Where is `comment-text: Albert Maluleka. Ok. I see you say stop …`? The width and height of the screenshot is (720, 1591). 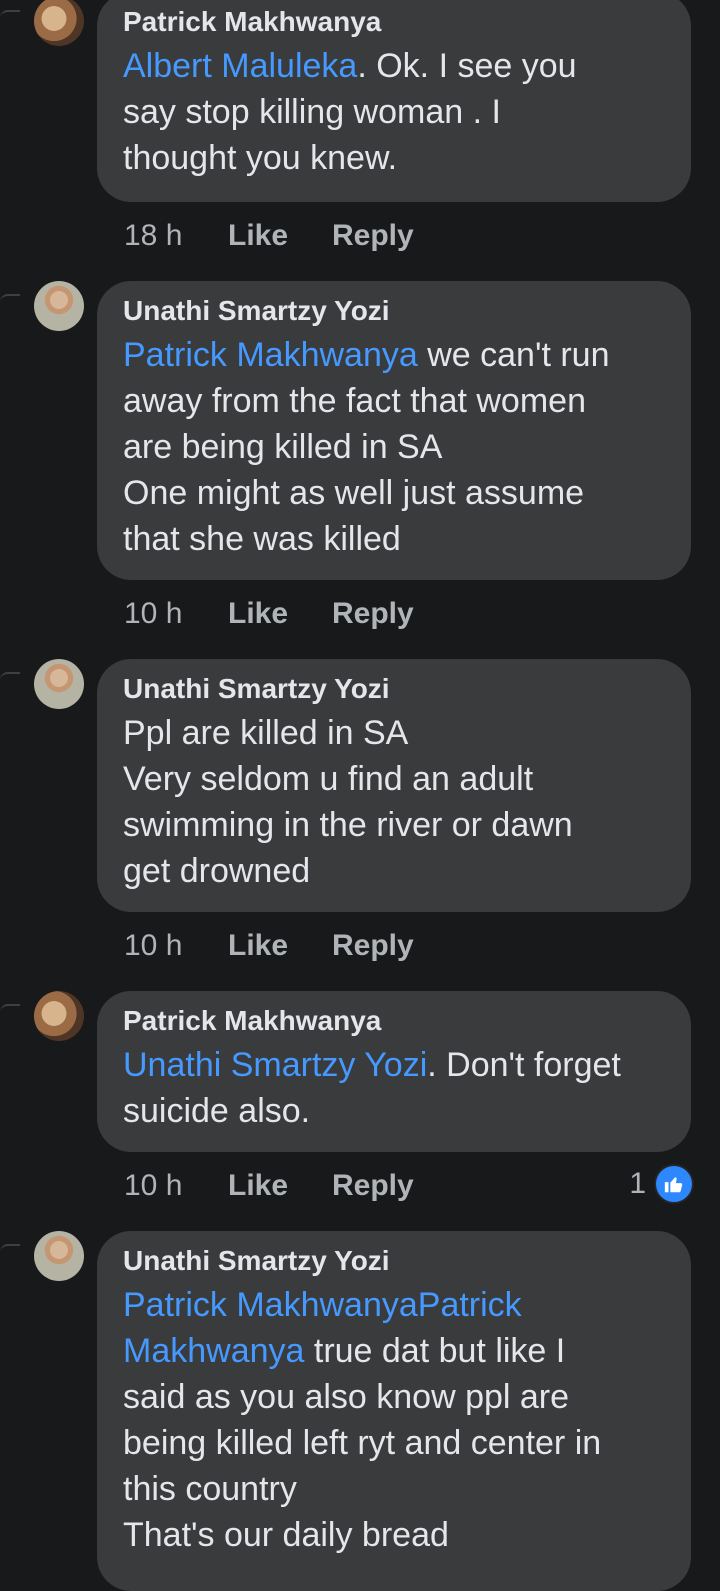 comment-text: Albert Maluleka. Ok. I see you say stop … is located at coordinates (394, 112).